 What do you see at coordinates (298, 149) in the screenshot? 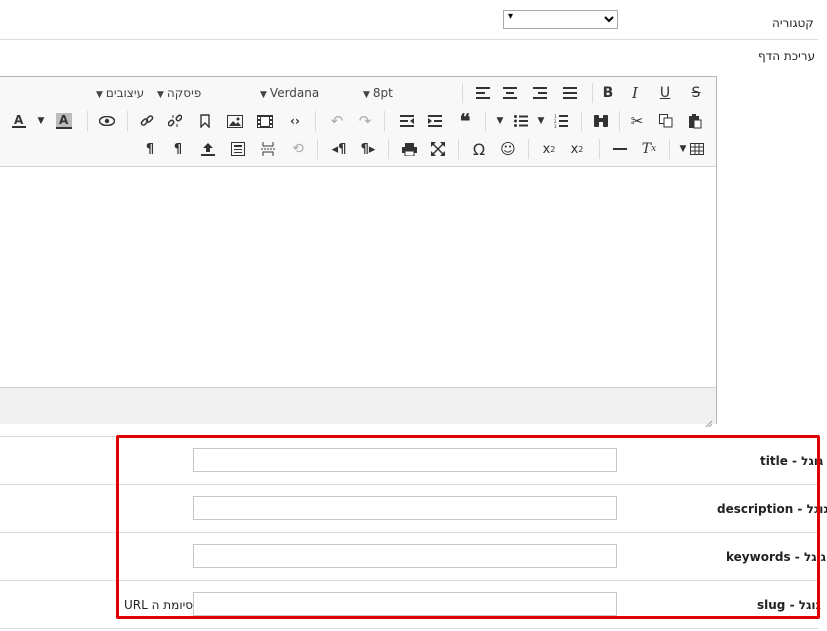
I see `history-icon: ⟲` at bounding box center [298, 149].